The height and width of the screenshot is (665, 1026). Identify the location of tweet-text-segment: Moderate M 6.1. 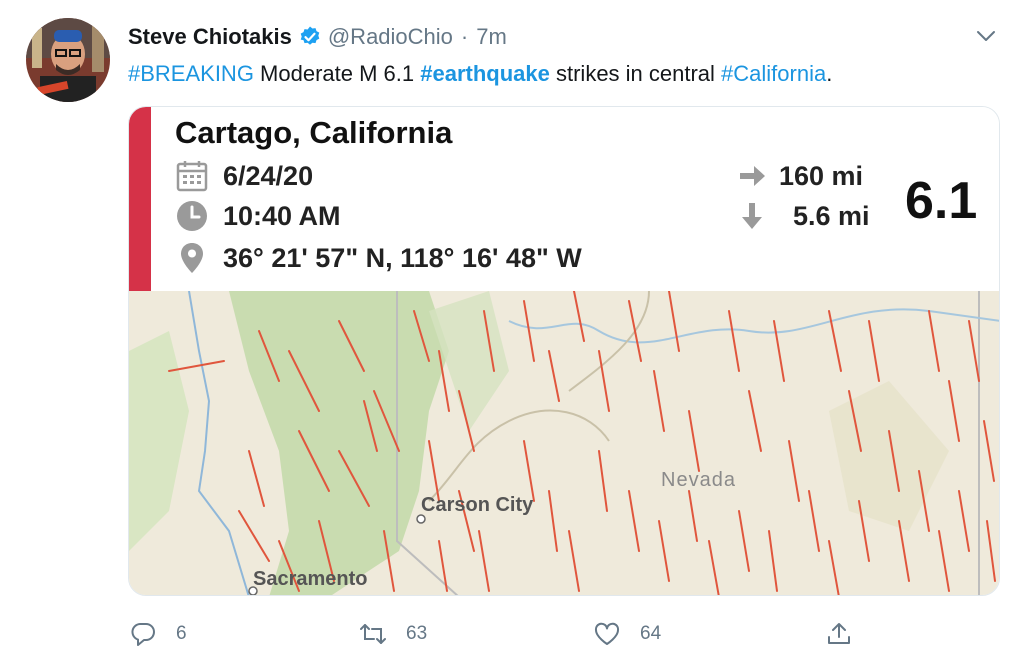
(337, 73).